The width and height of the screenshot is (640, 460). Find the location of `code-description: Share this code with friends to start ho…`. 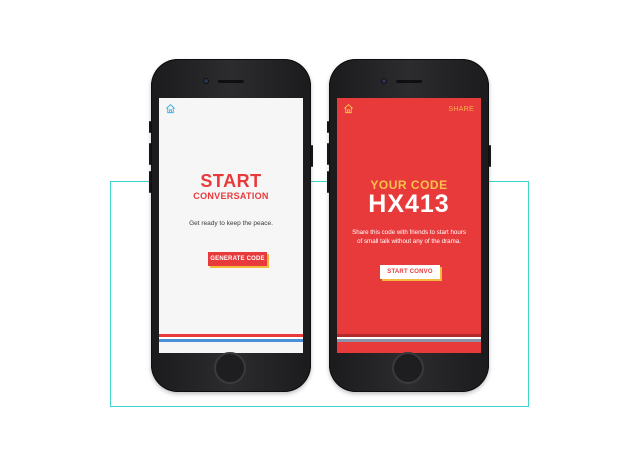

code-description: Share this code with friends to start ho… is located at coordinates (409, 237).